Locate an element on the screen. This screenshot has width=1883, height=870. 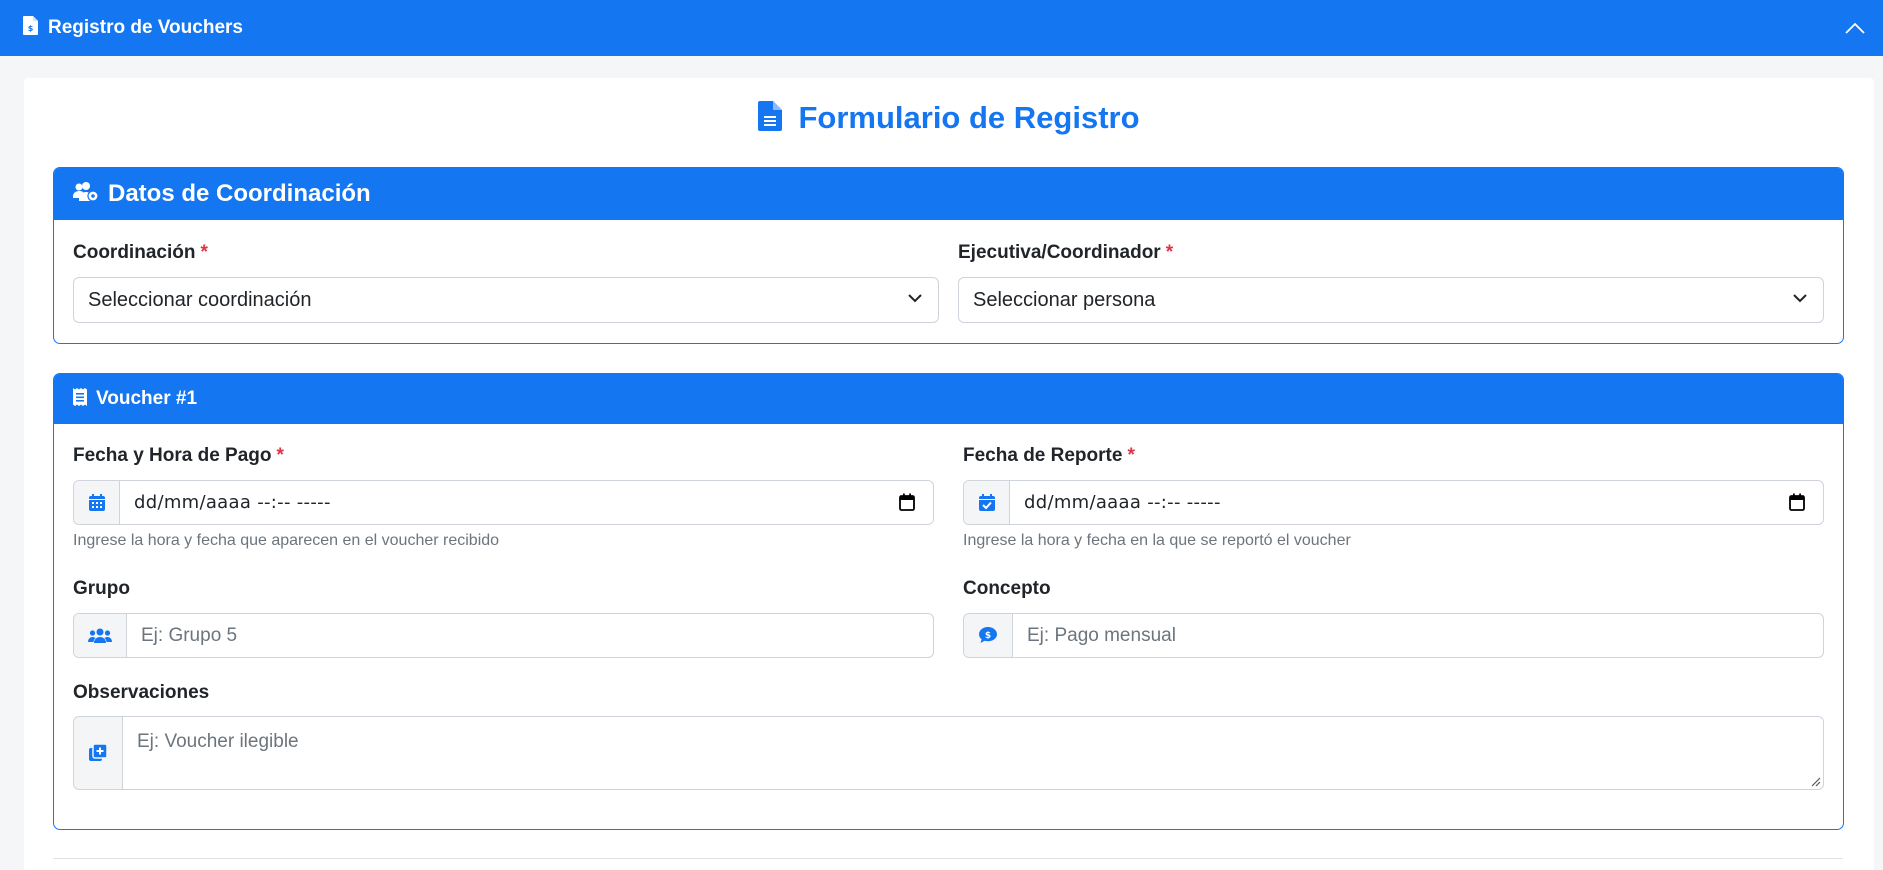
grupo-label: Grupo is located at coordinates (101, 588).